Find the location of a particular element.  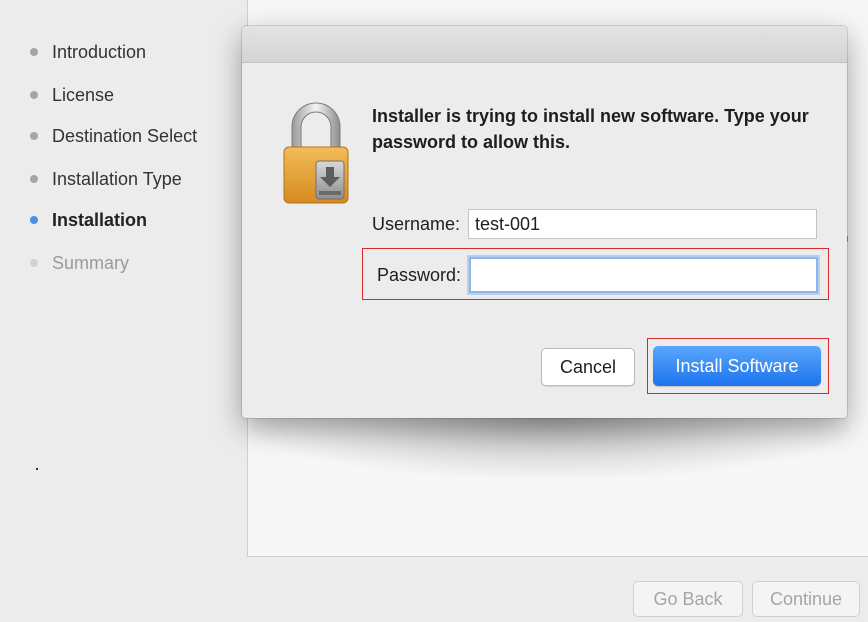

step-label: Destination Select is located at coordinates (125, 135).